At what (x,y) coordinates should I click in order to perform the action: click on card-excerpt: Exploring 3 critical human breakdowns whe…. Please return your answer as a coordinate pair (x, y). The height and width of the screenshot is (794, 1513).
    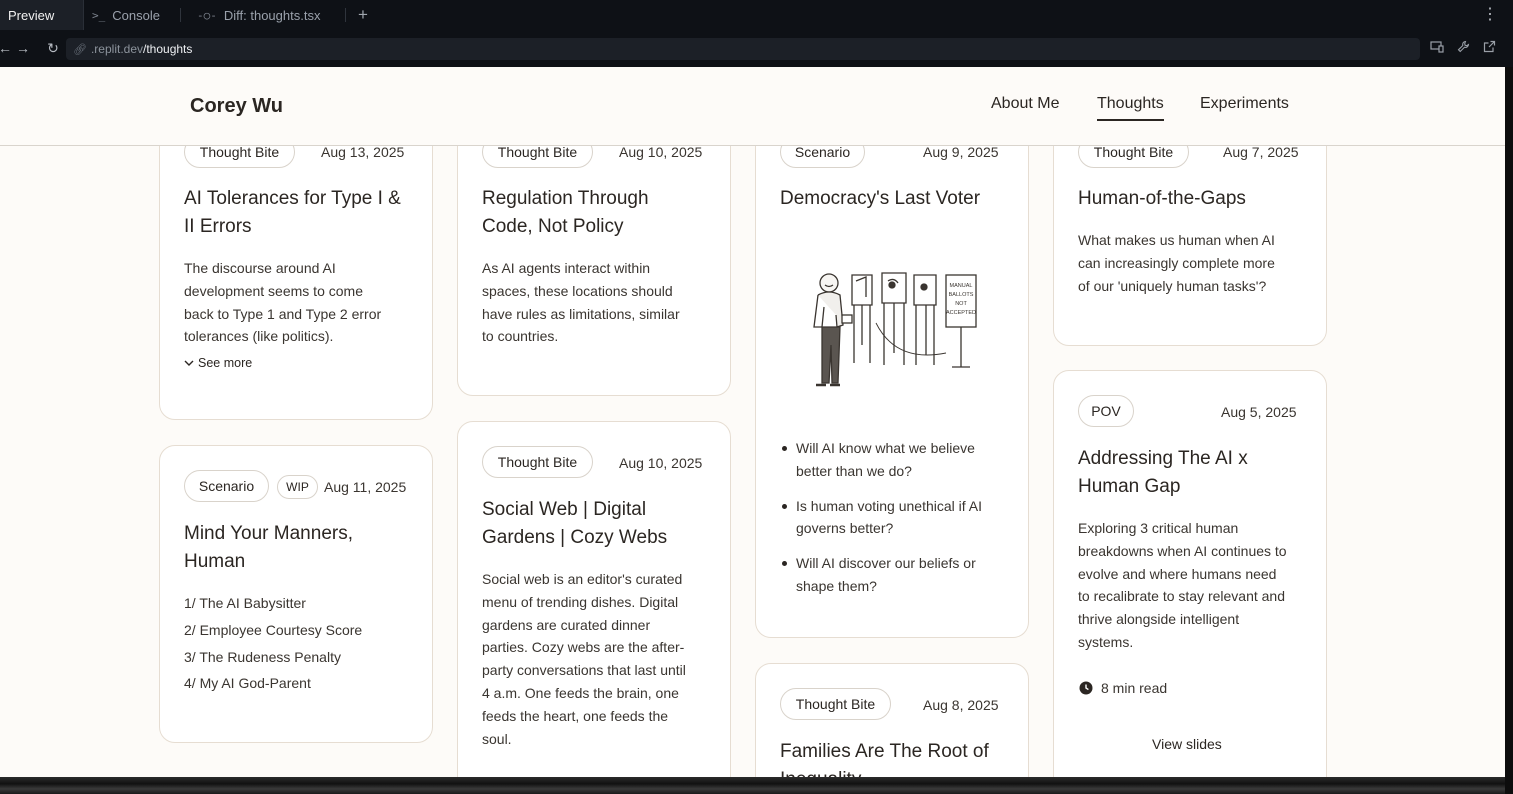
    Looking at the image, I should click on (1182, 585).